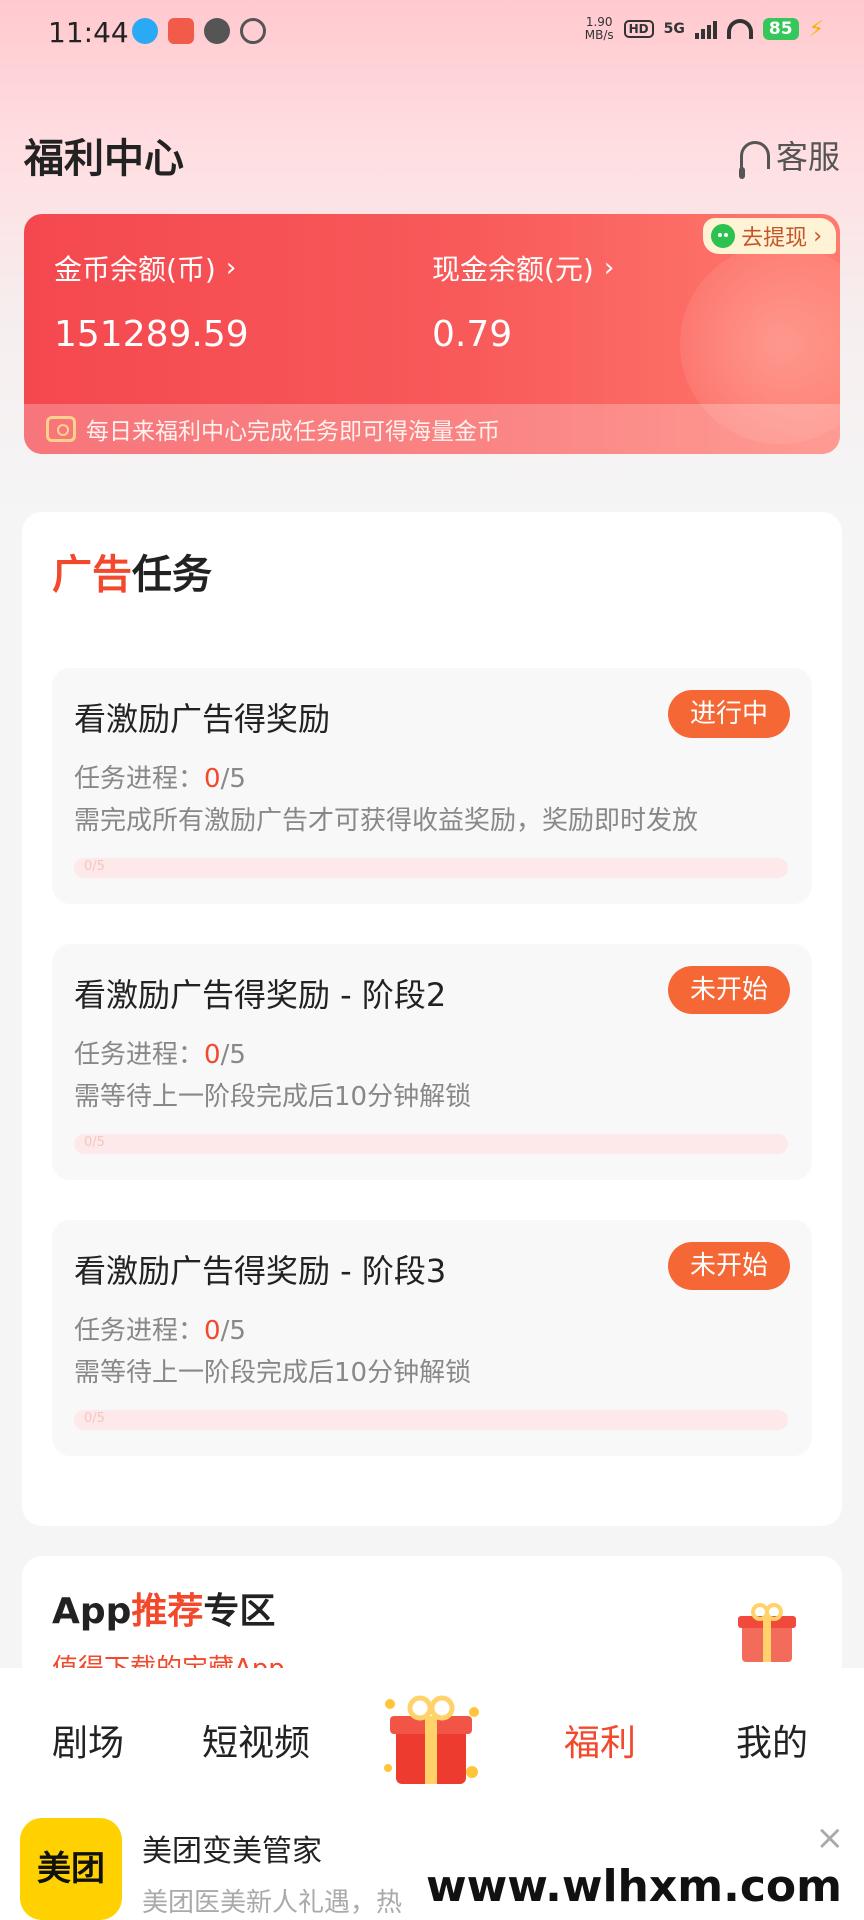 The image size is (864, 1920). Describe the element at coordinates (151, 334) in the screenshot. I see `coin-balance-value: 151289.59` at that location.